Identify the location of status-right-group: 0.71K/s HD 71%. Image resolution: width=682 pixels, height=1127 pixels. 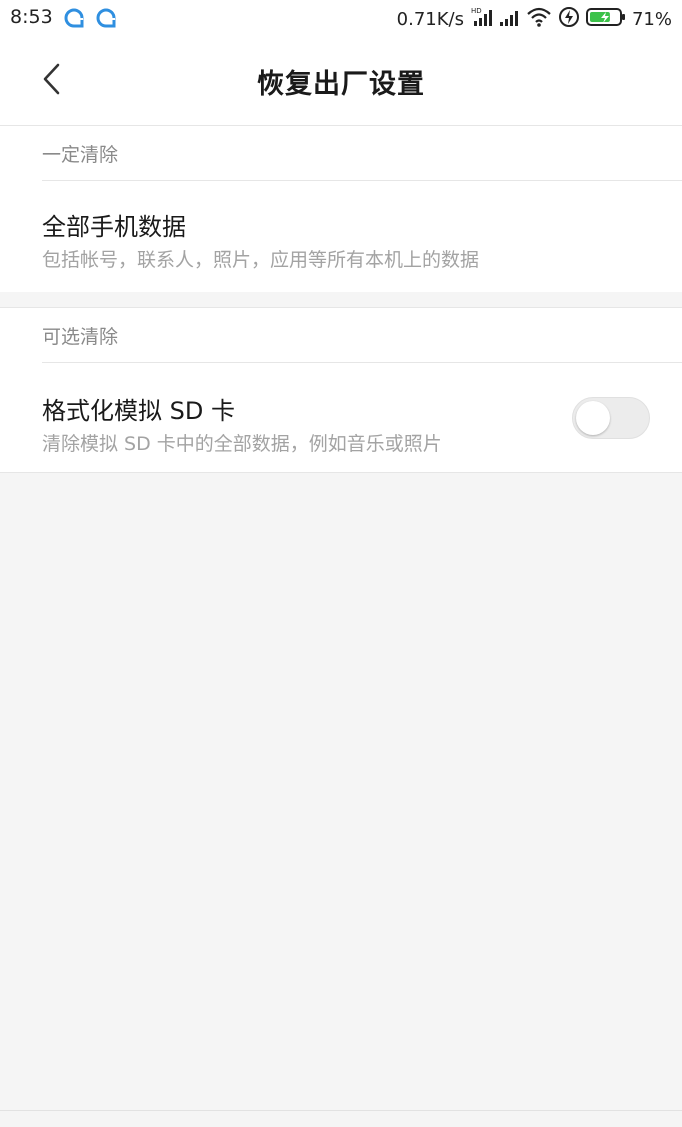
(534, 19).